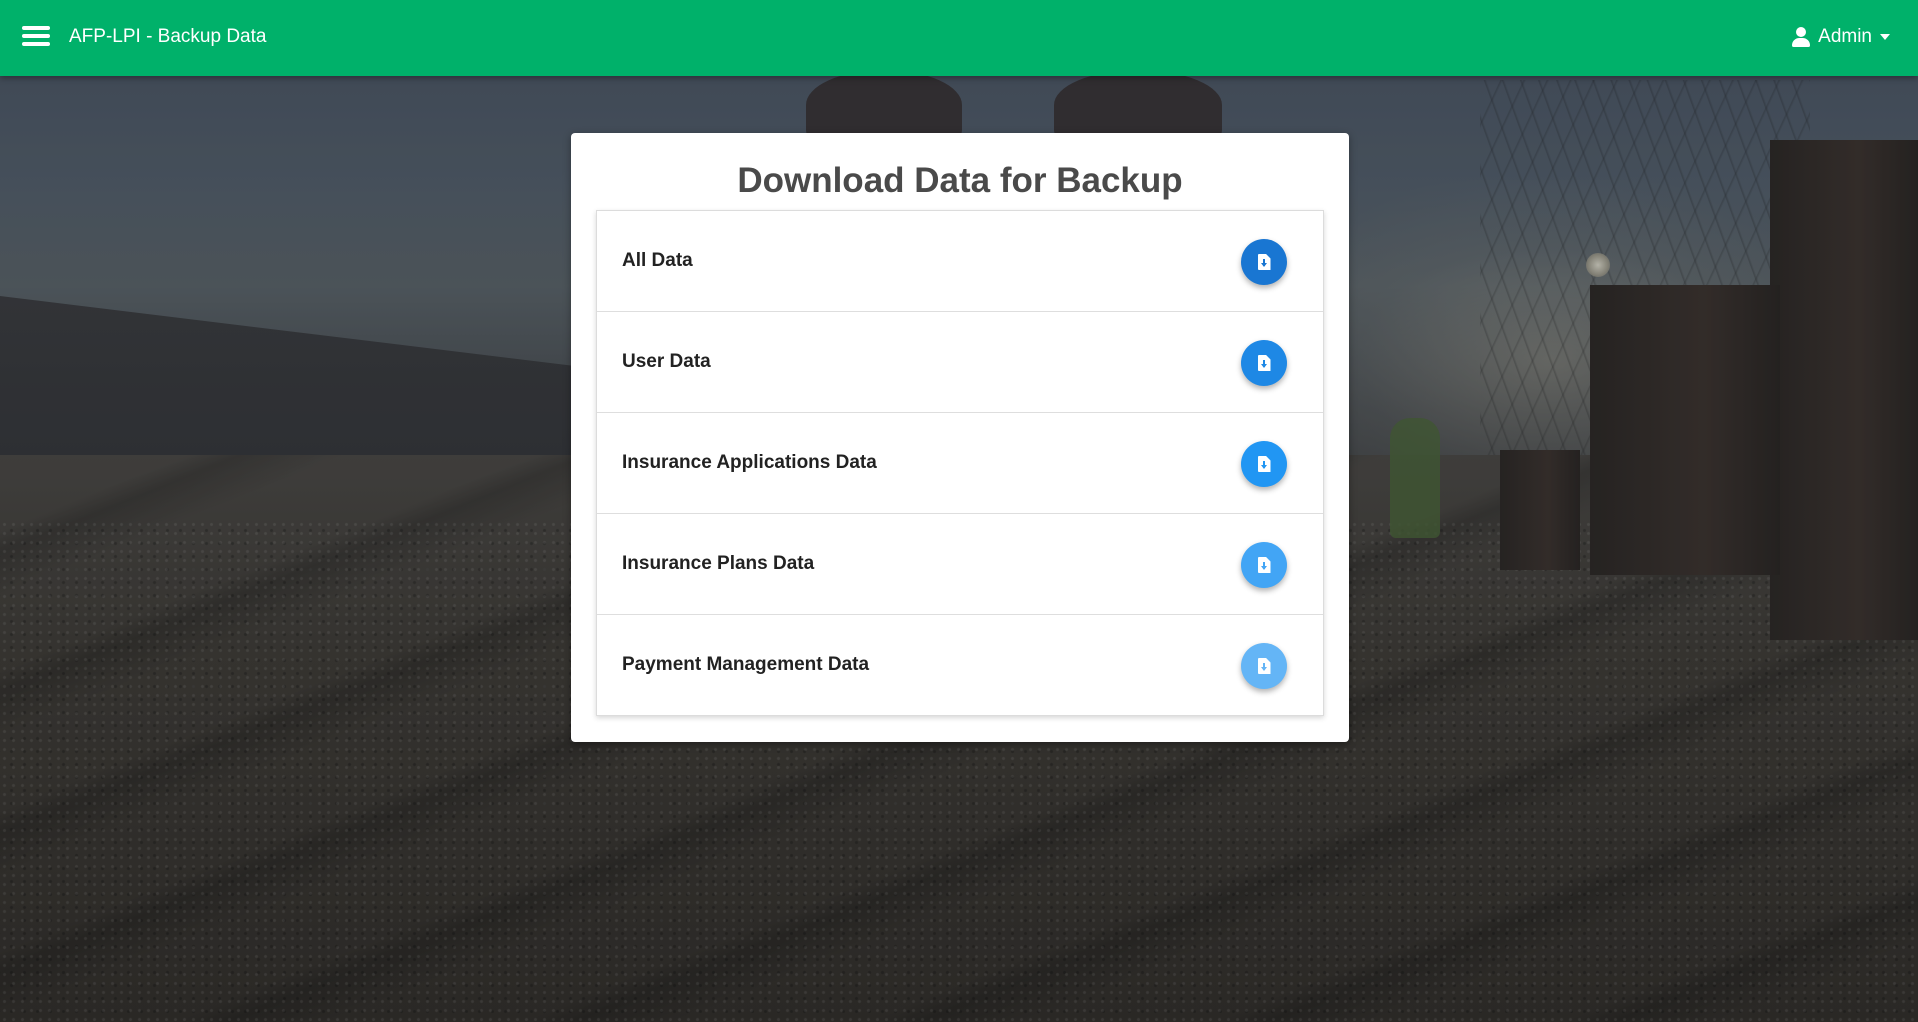  What do you see at coordinates (1801, 37) in the screenshot?
I see `user-icon` at bounding box center [1801, 37].